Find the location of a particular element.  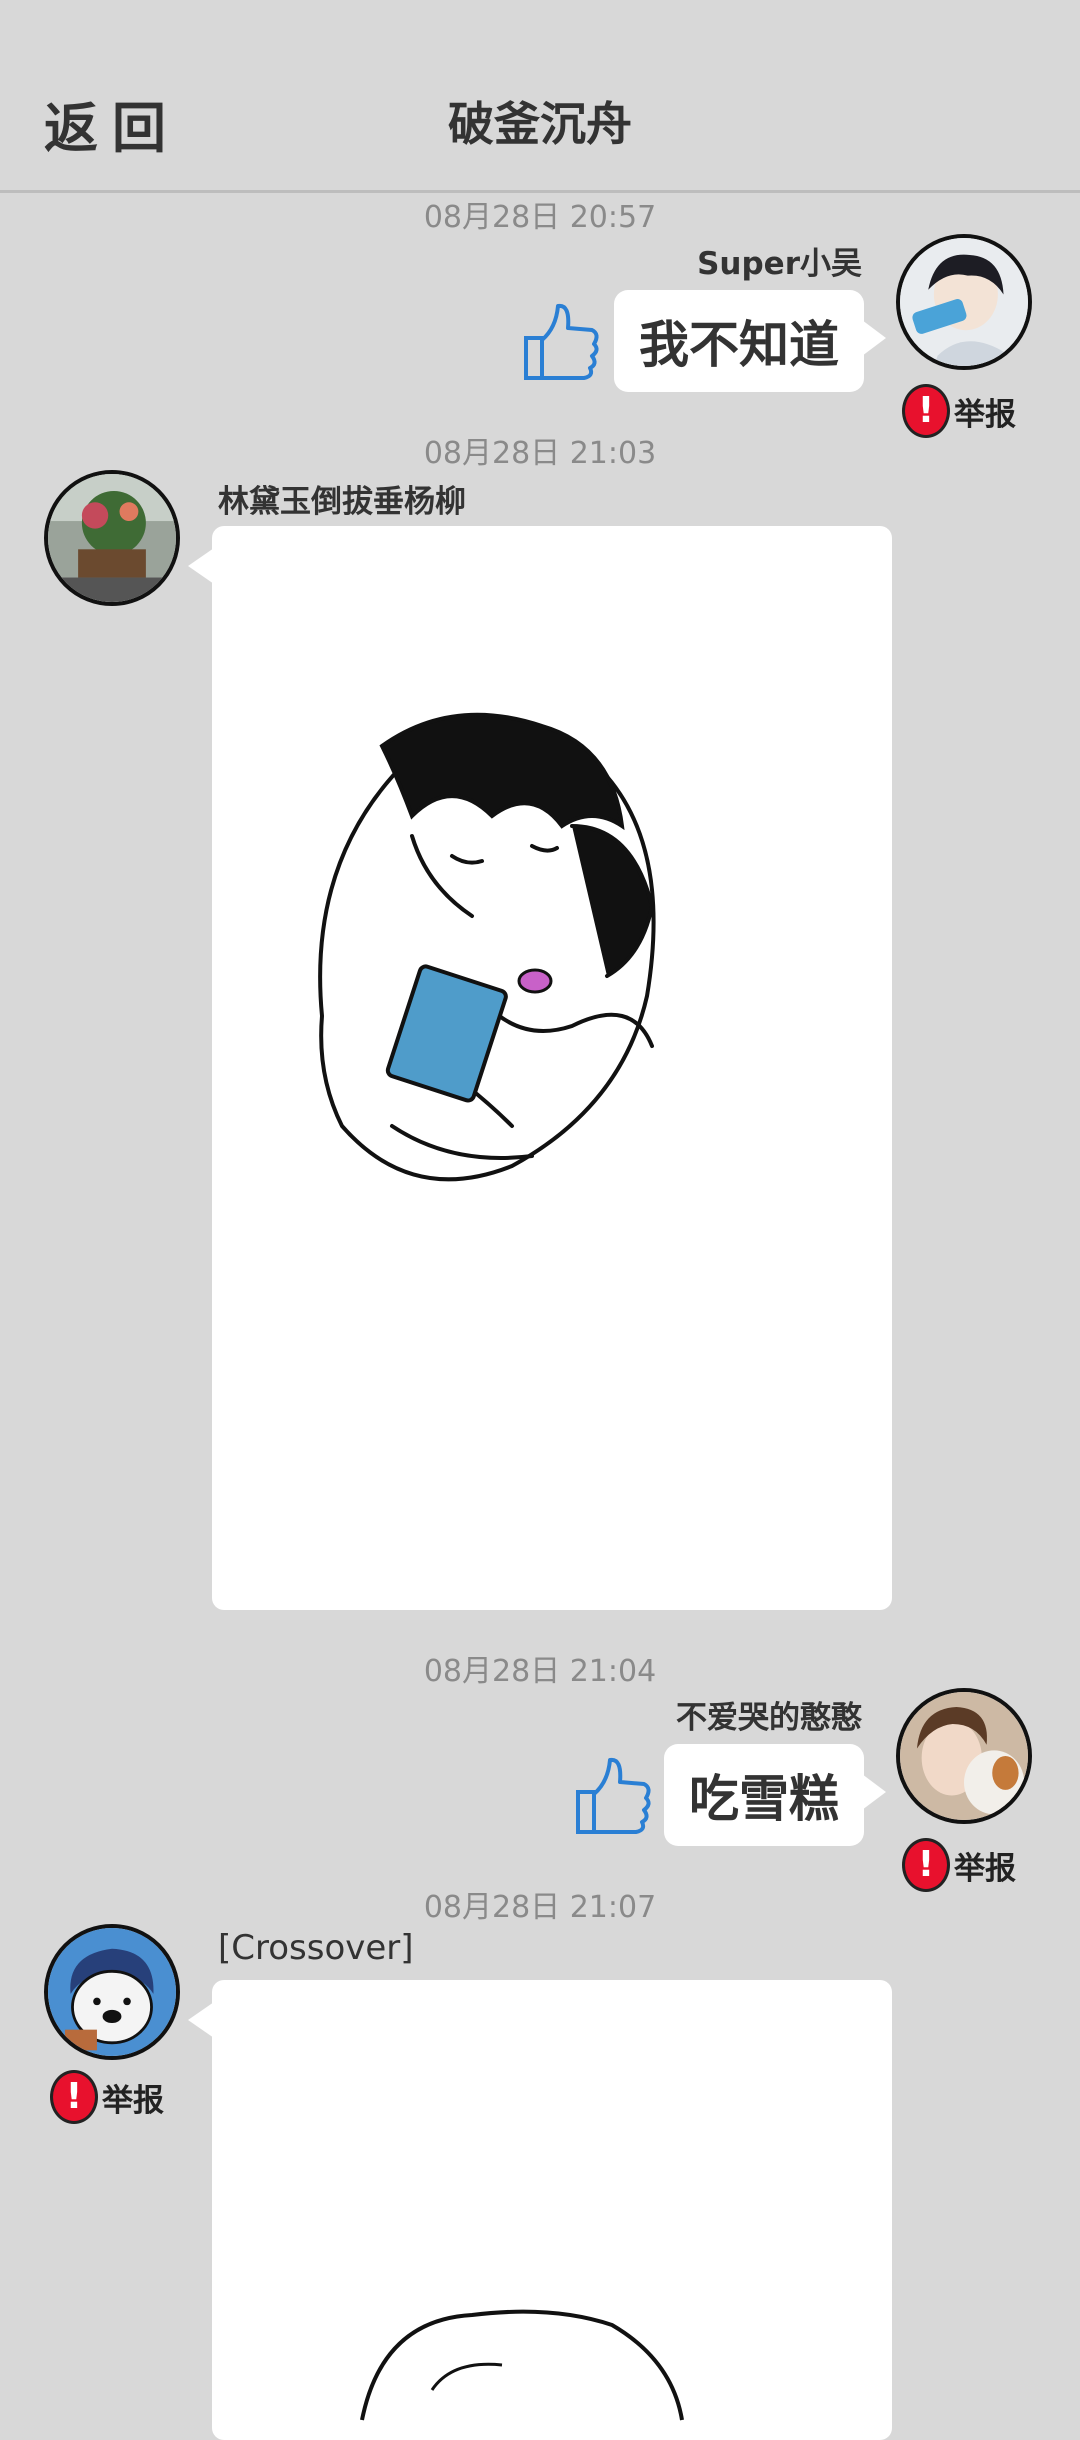

message-bubble: 吃雪糕 is located at coordinates (775, 1795).